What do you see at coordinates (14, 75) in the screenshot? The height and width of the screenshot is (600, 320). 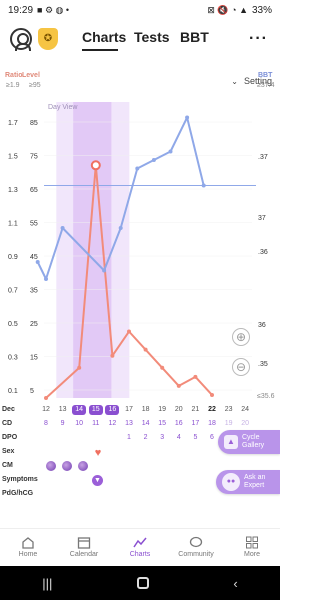 I see `ratio-axis-title: Ratio` at bounding box center [14, 75].